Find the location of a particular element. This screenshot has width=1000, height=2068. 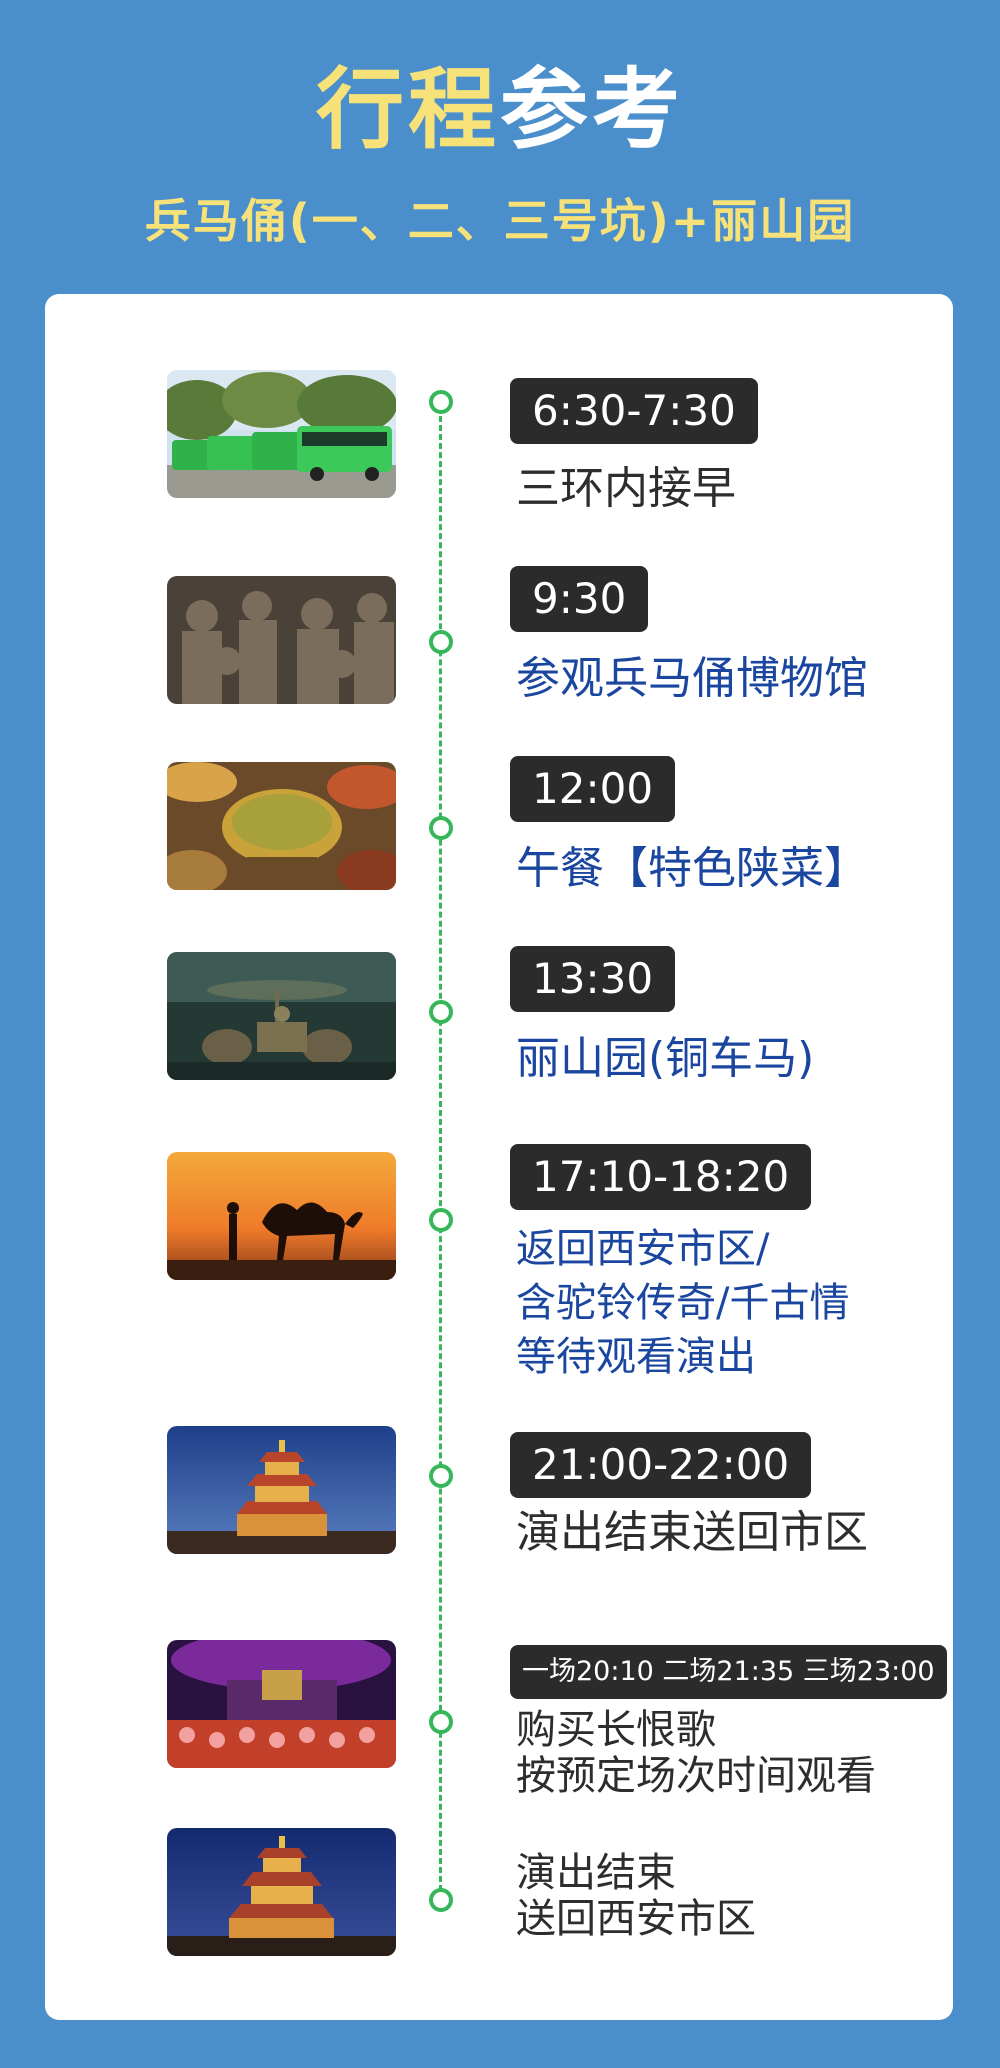

itinerary-description: 演出结束送回市区 is located at coordinates (692, 1533).